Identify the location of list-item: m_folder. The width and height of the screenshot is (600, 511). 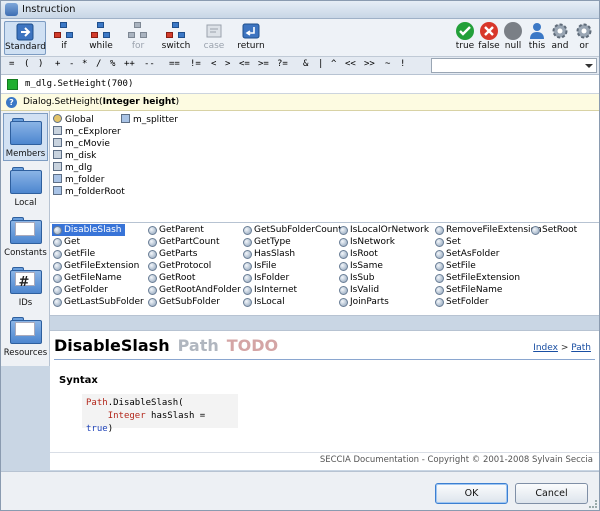
(78, 179).